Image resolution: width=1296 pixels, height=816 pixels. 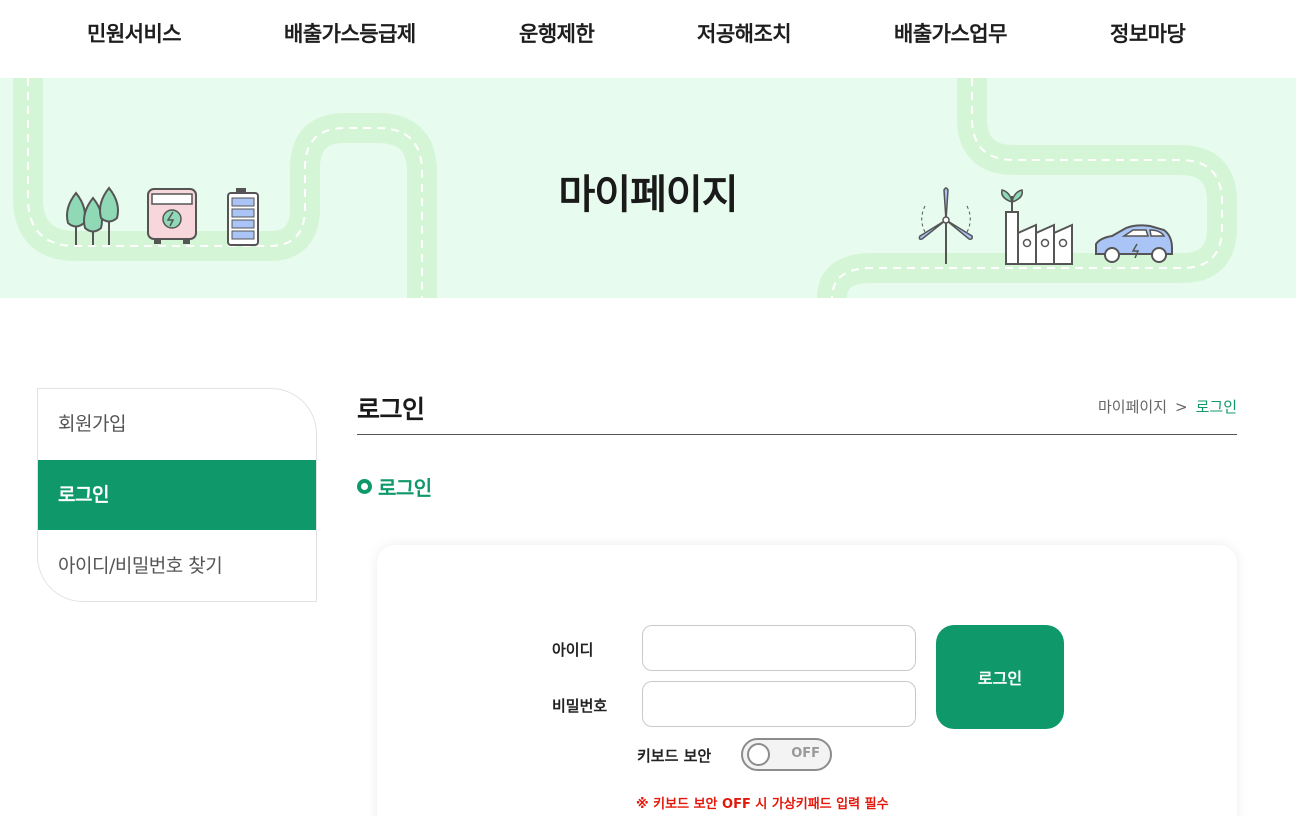 What do you see at coordinates (805, 753) in the screenshot?
I see `toggle-state-text: OFF` at bounding box center [805, 753].